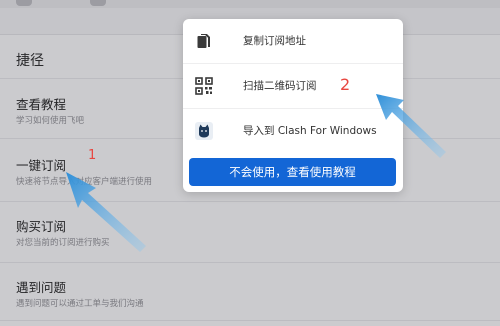  Describe the element at coordinates (50, 121) in the screenshot. I see `row-subtitle: 学习如何使用飞吧` at that location.